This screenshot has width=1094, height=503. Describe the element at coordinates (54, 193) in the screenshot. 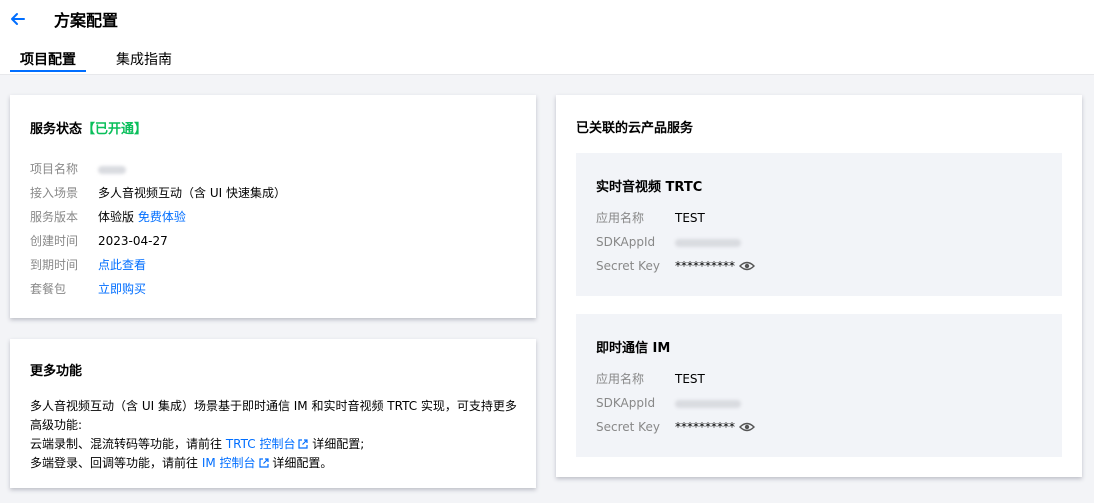

I see `scenario-label: 接入场景` at that location.